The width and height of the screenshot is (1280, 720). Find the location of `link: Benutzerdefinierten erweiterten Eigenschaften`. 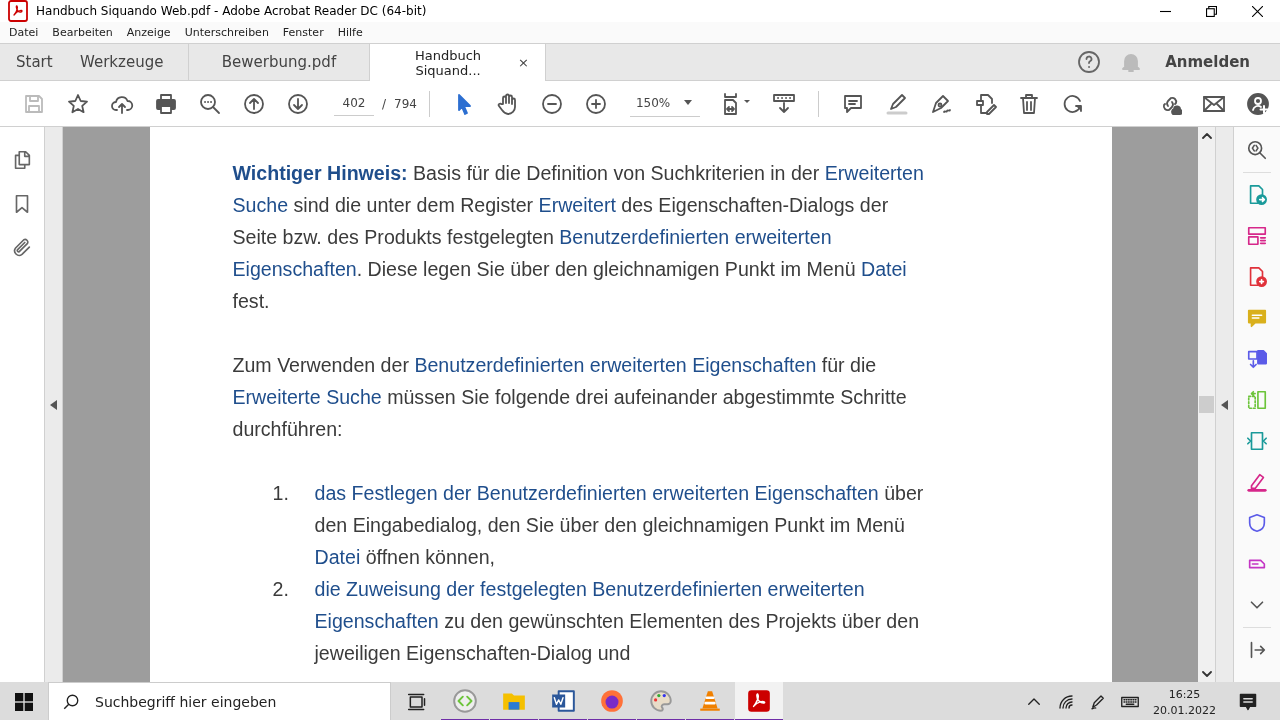

link: Benutzerdefinierten erweiterten Eigenschaften is located at coordinates (615, 365).